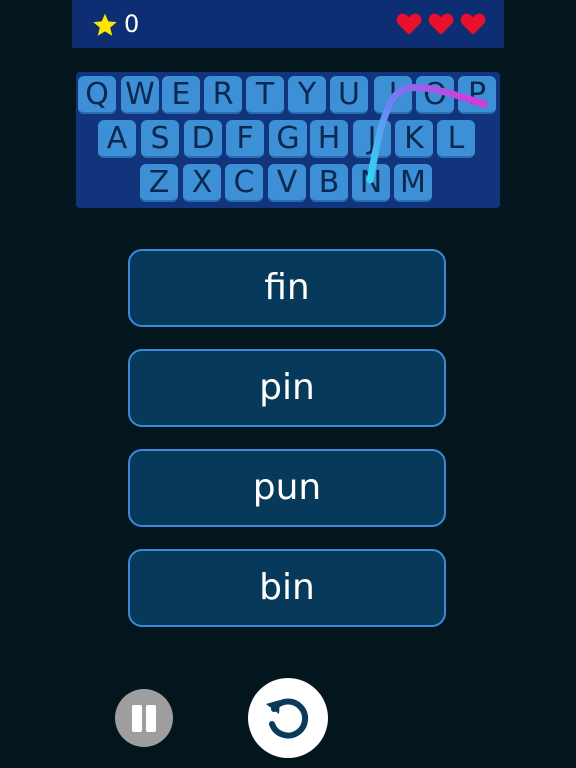 The image size is (576, 768). I want to click on key-b: B, so click(329, 183).